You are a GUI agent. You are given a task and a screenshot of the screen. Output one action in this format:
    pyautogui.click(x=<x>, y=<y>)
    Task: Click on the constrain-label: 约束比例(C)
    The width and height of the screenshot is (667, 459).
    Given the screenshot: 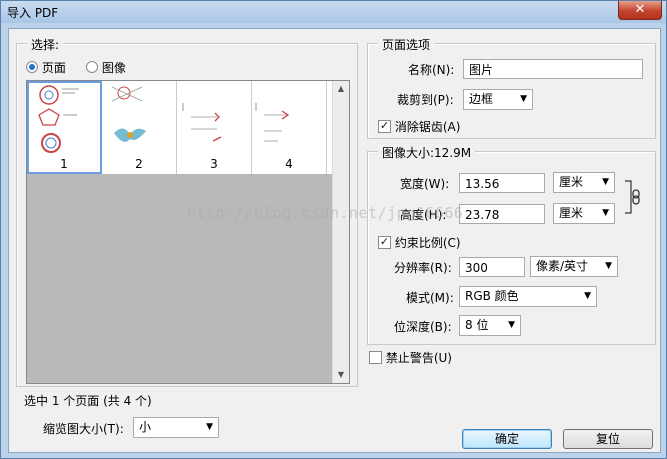 What is the action you would take?
    pyautogui.click(x=427, y=243)
    